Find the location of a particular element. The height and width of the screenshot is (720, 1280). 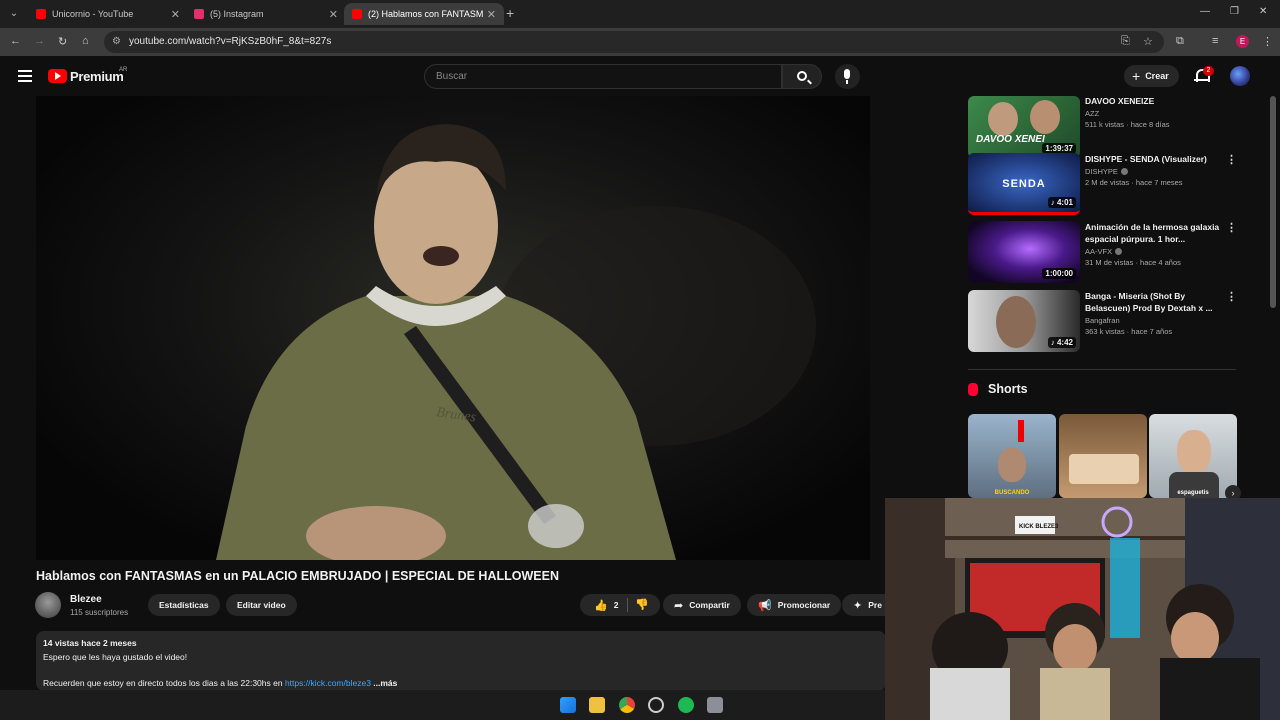

webcam-sign-text: KICK BLEZE3 is located at coordinates (1039, 527).